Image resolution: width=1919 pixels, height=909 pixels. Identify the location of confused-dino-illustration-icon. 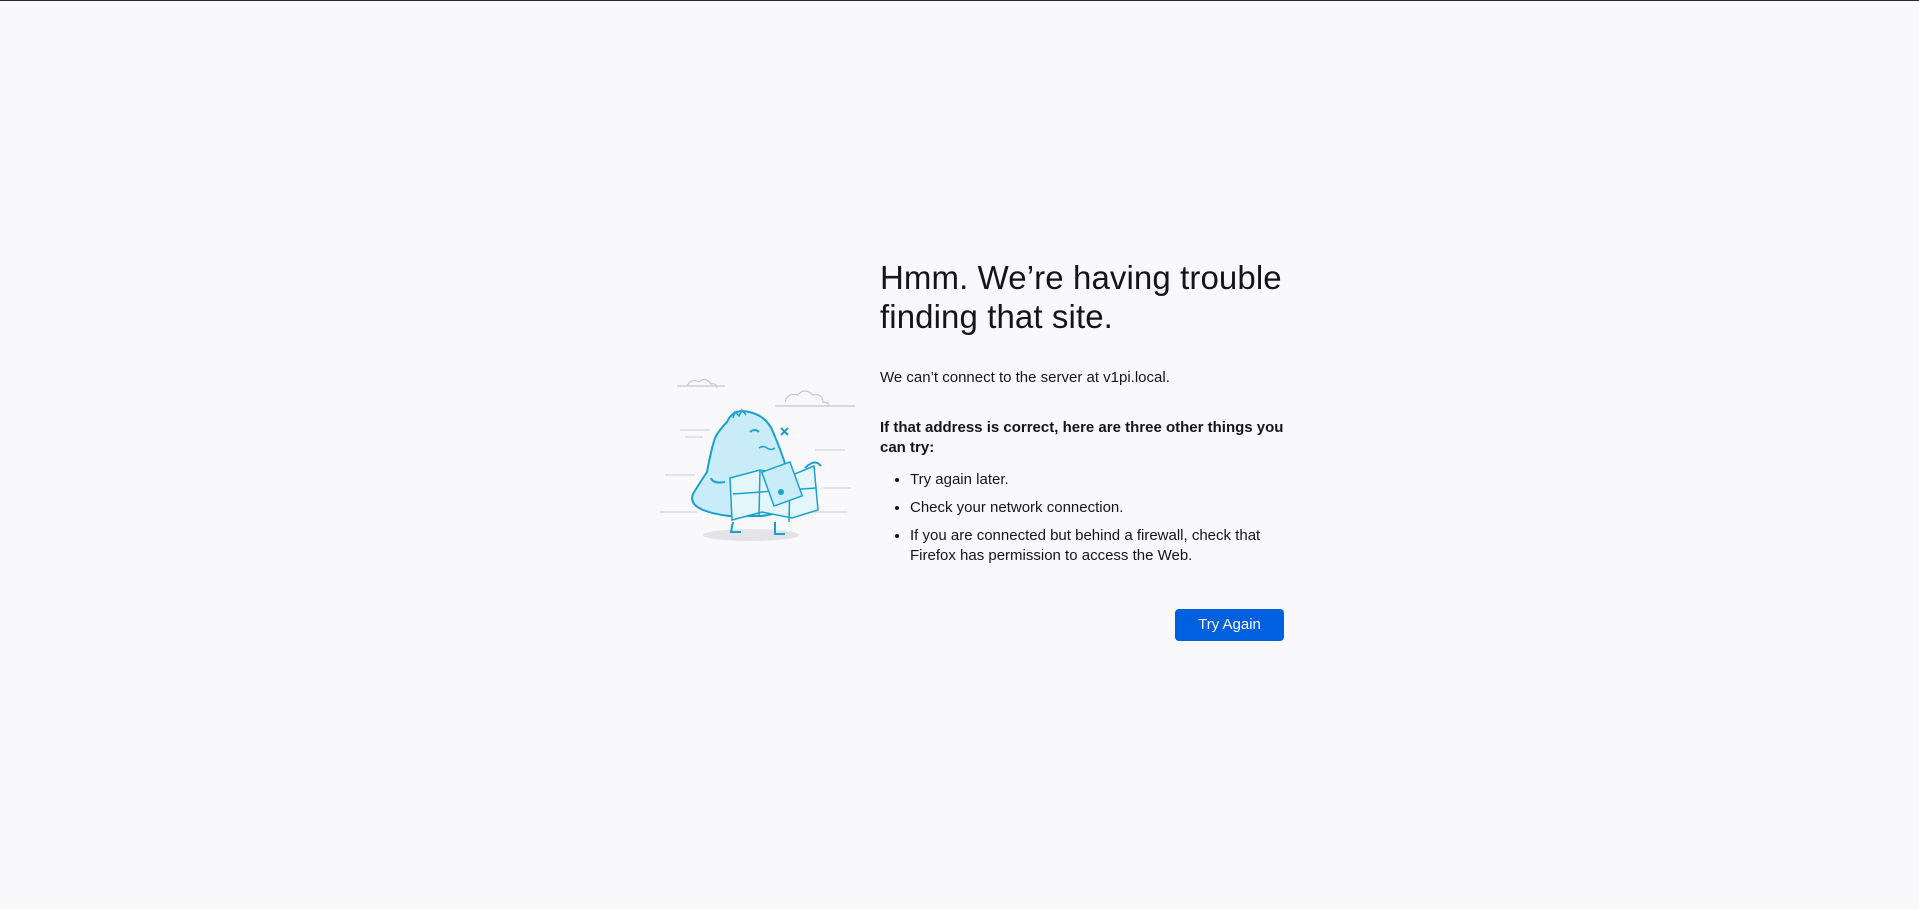
(757, 457).